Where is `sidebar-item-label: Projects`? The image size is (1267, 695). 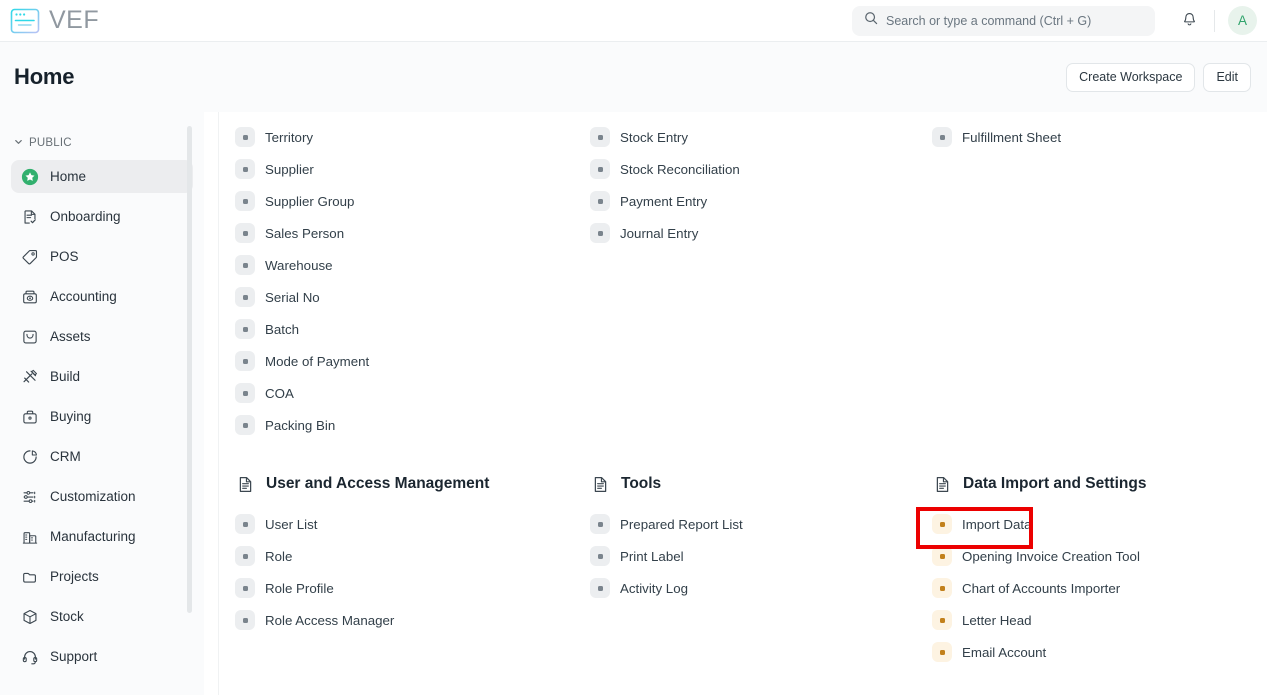 sidebar-item-label: Projects is located at coordinates (74, 576).